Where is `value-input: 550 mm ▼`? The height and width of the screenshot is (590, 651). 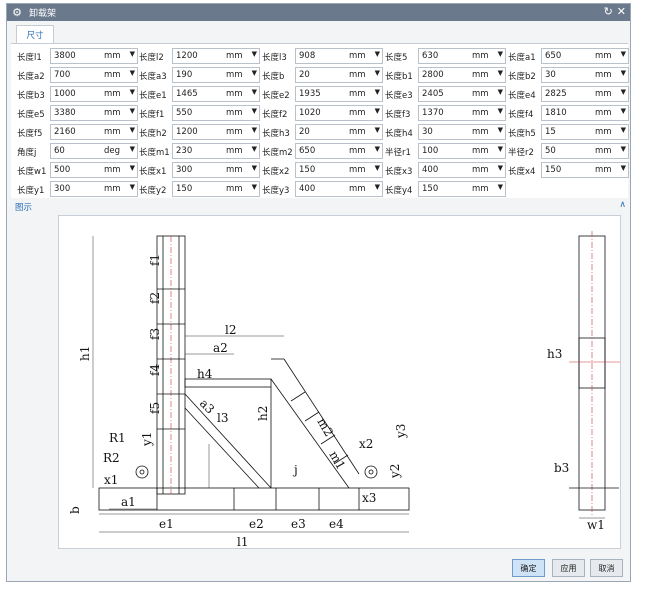 value-input: 550 mm ▼ is located at coordinates (216, 113).